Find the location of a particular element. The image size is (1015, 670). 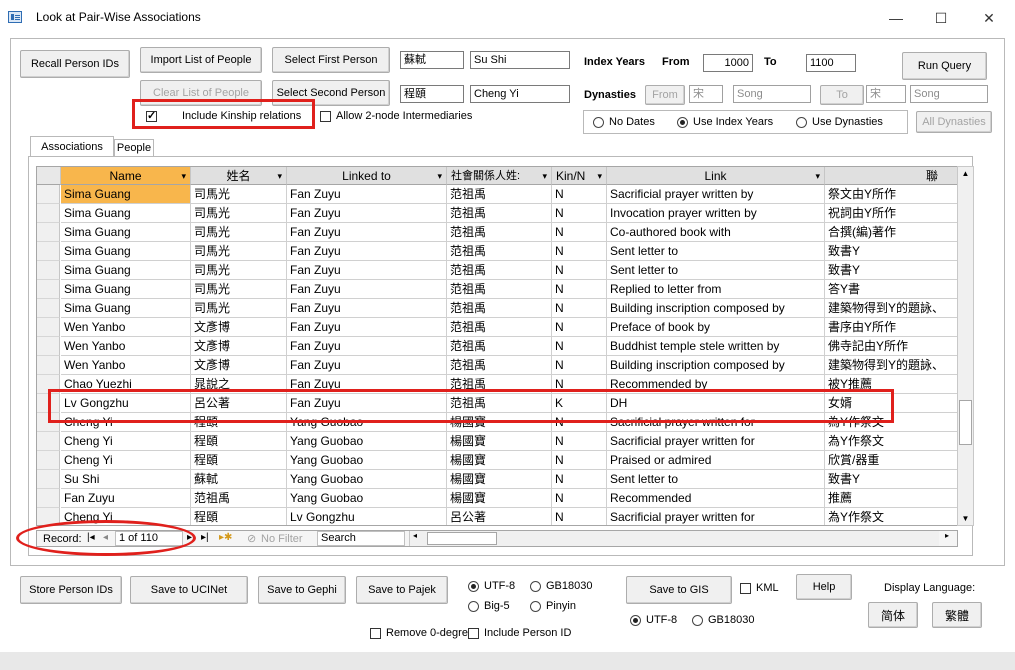

all-dynasties-button: All Dynasties is located at coordinates (954, 122).